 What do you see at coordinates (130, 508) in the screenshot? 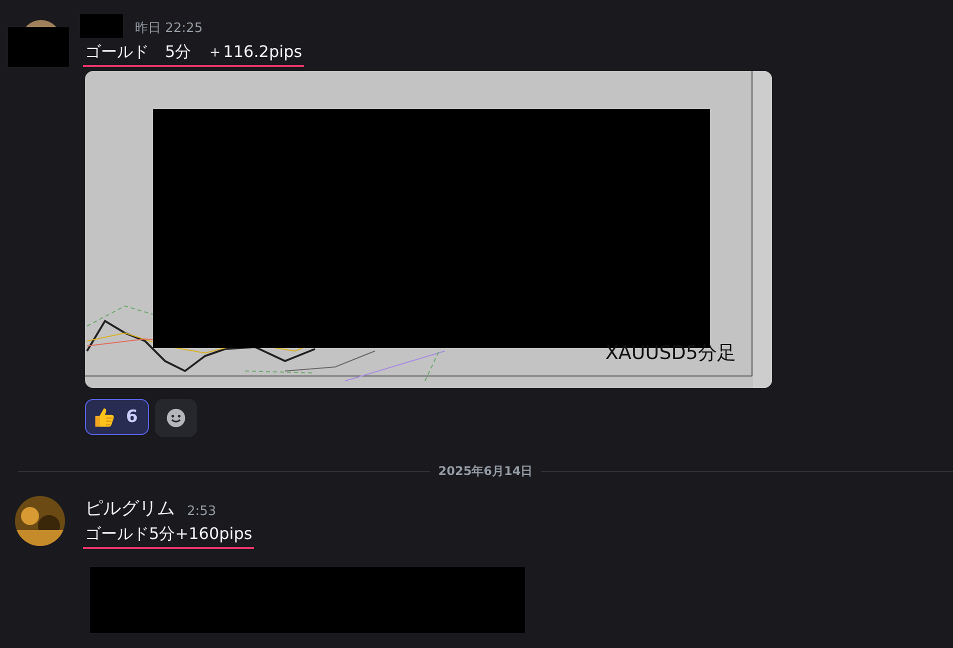
I see `username: ピルグリム` at bounding box center [130, 508].